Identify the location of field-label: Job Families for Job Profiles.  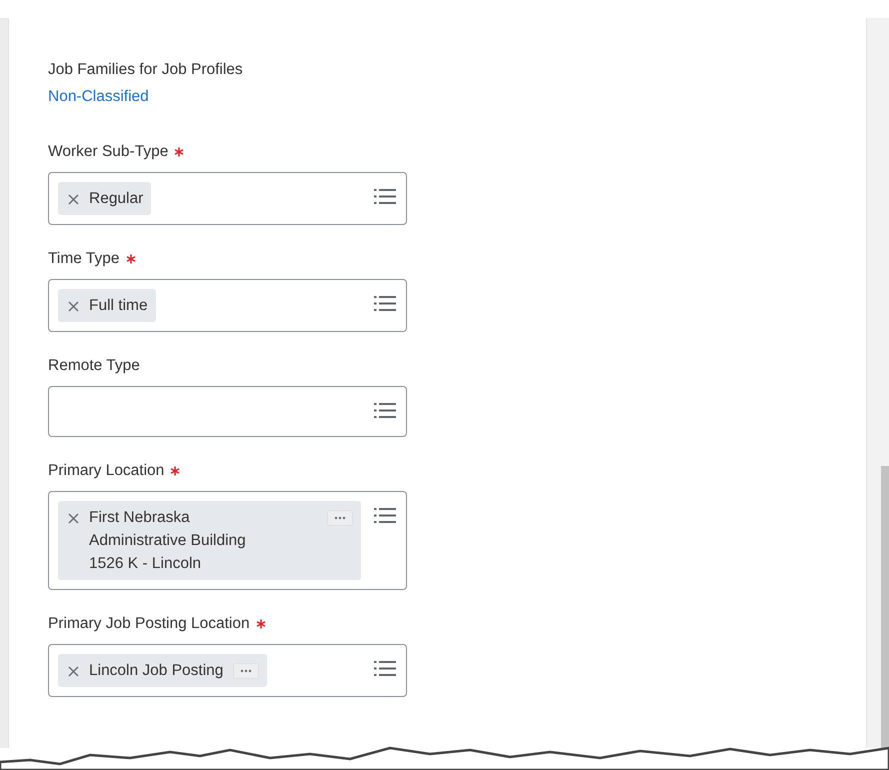
(145, 70).